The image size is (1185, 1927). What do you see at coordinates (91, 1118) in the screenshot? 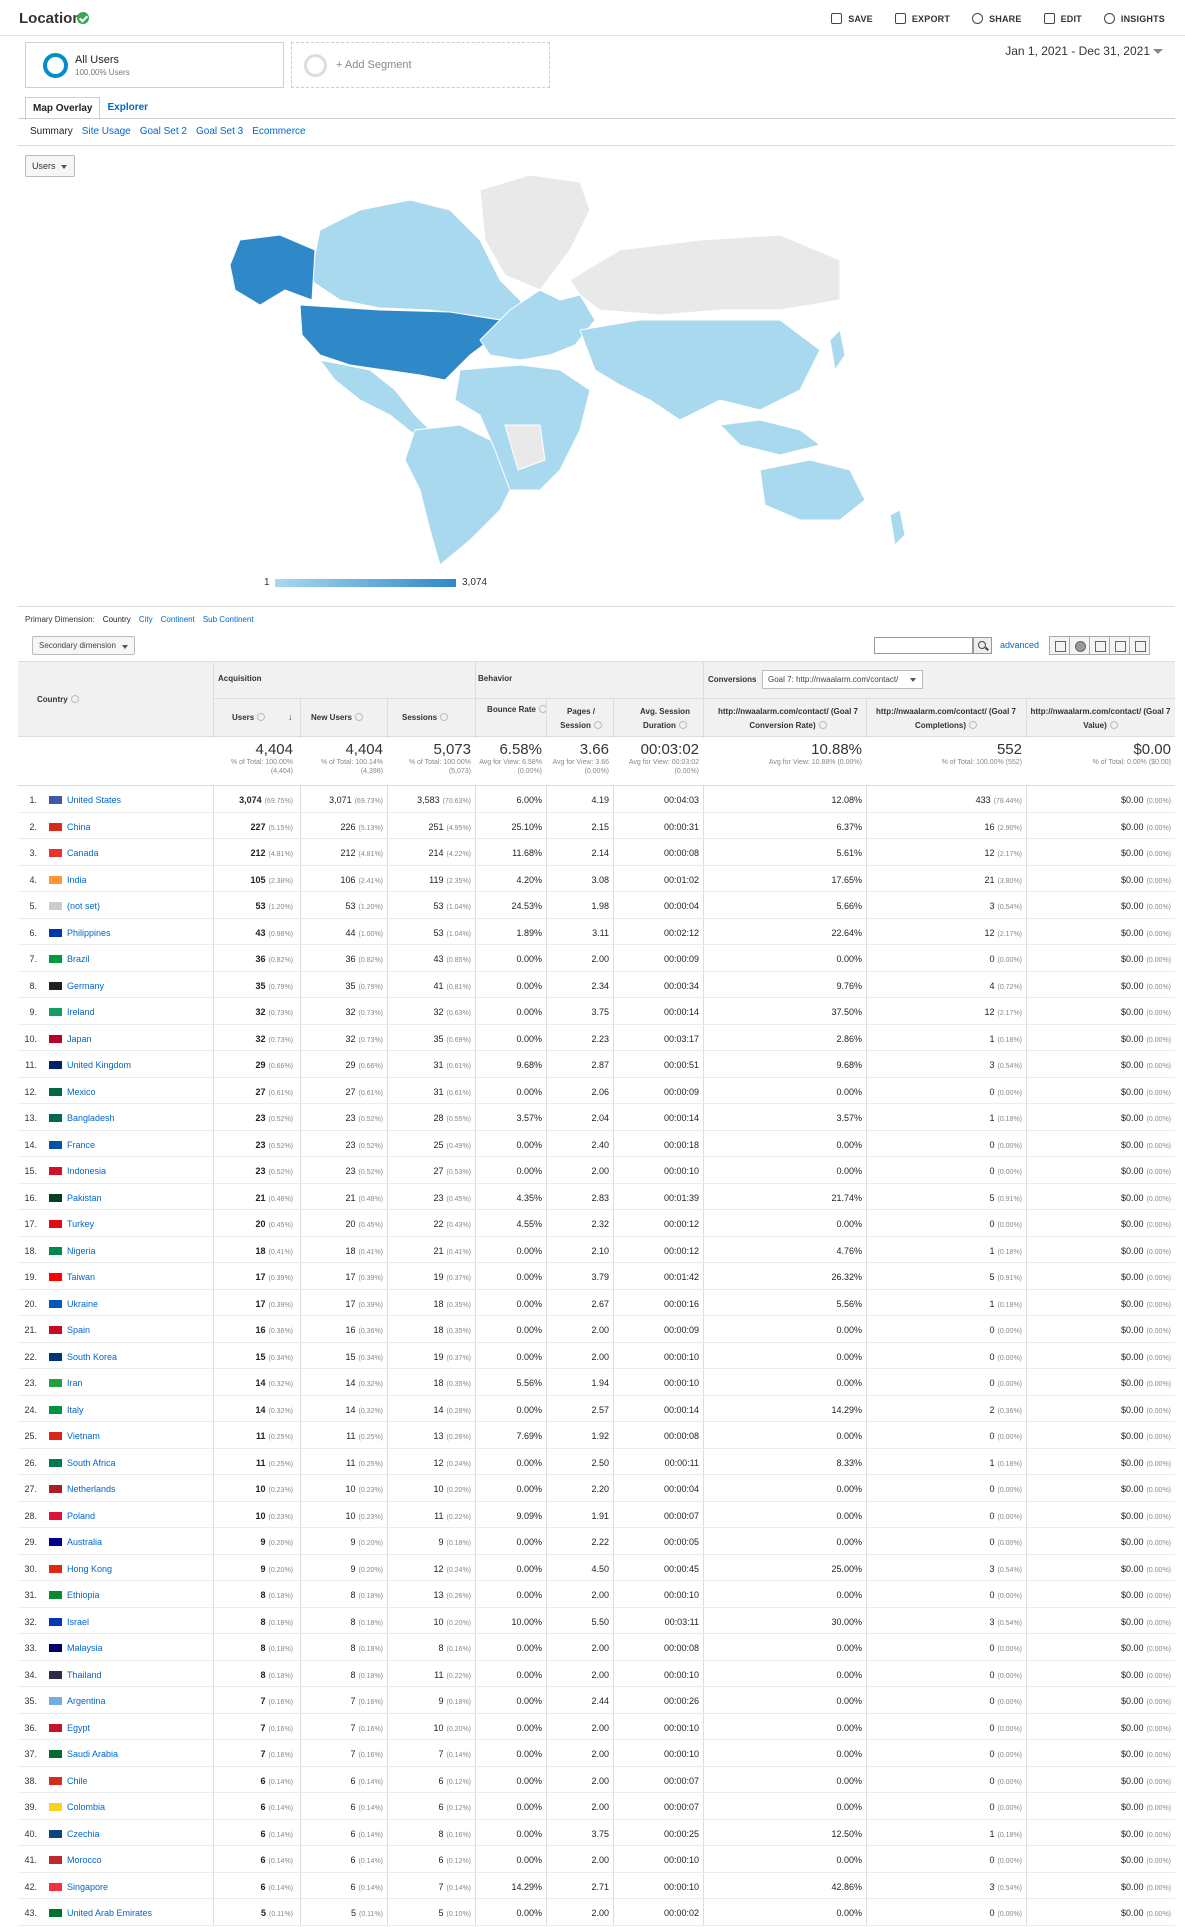
I see `country-link: Bangladesh` at bounding box center [91, 1118].